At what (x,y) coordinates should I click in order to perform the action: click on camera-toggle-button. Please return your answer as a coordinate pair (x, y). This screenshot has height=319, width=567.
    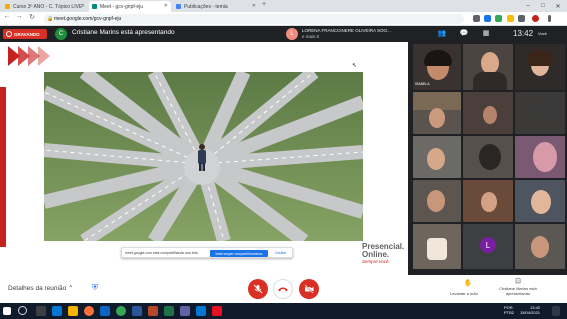
    Looking at the image, I should click on (309, 289).